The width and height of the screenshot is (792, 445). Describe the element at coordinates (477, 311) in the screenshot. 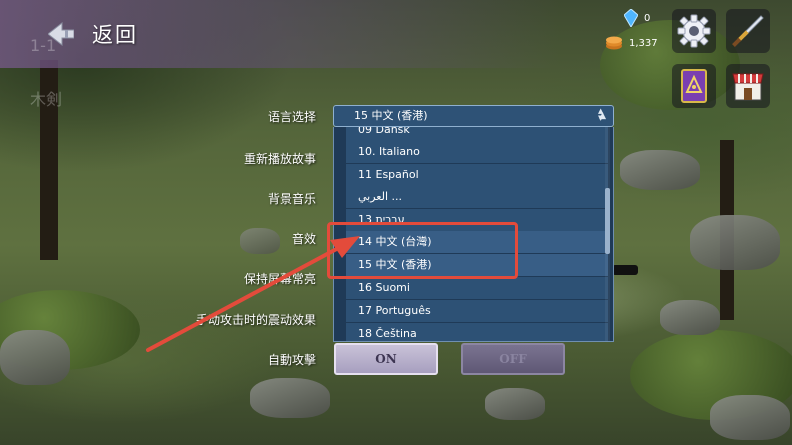

I see `language-option: 17 Português` at that location.